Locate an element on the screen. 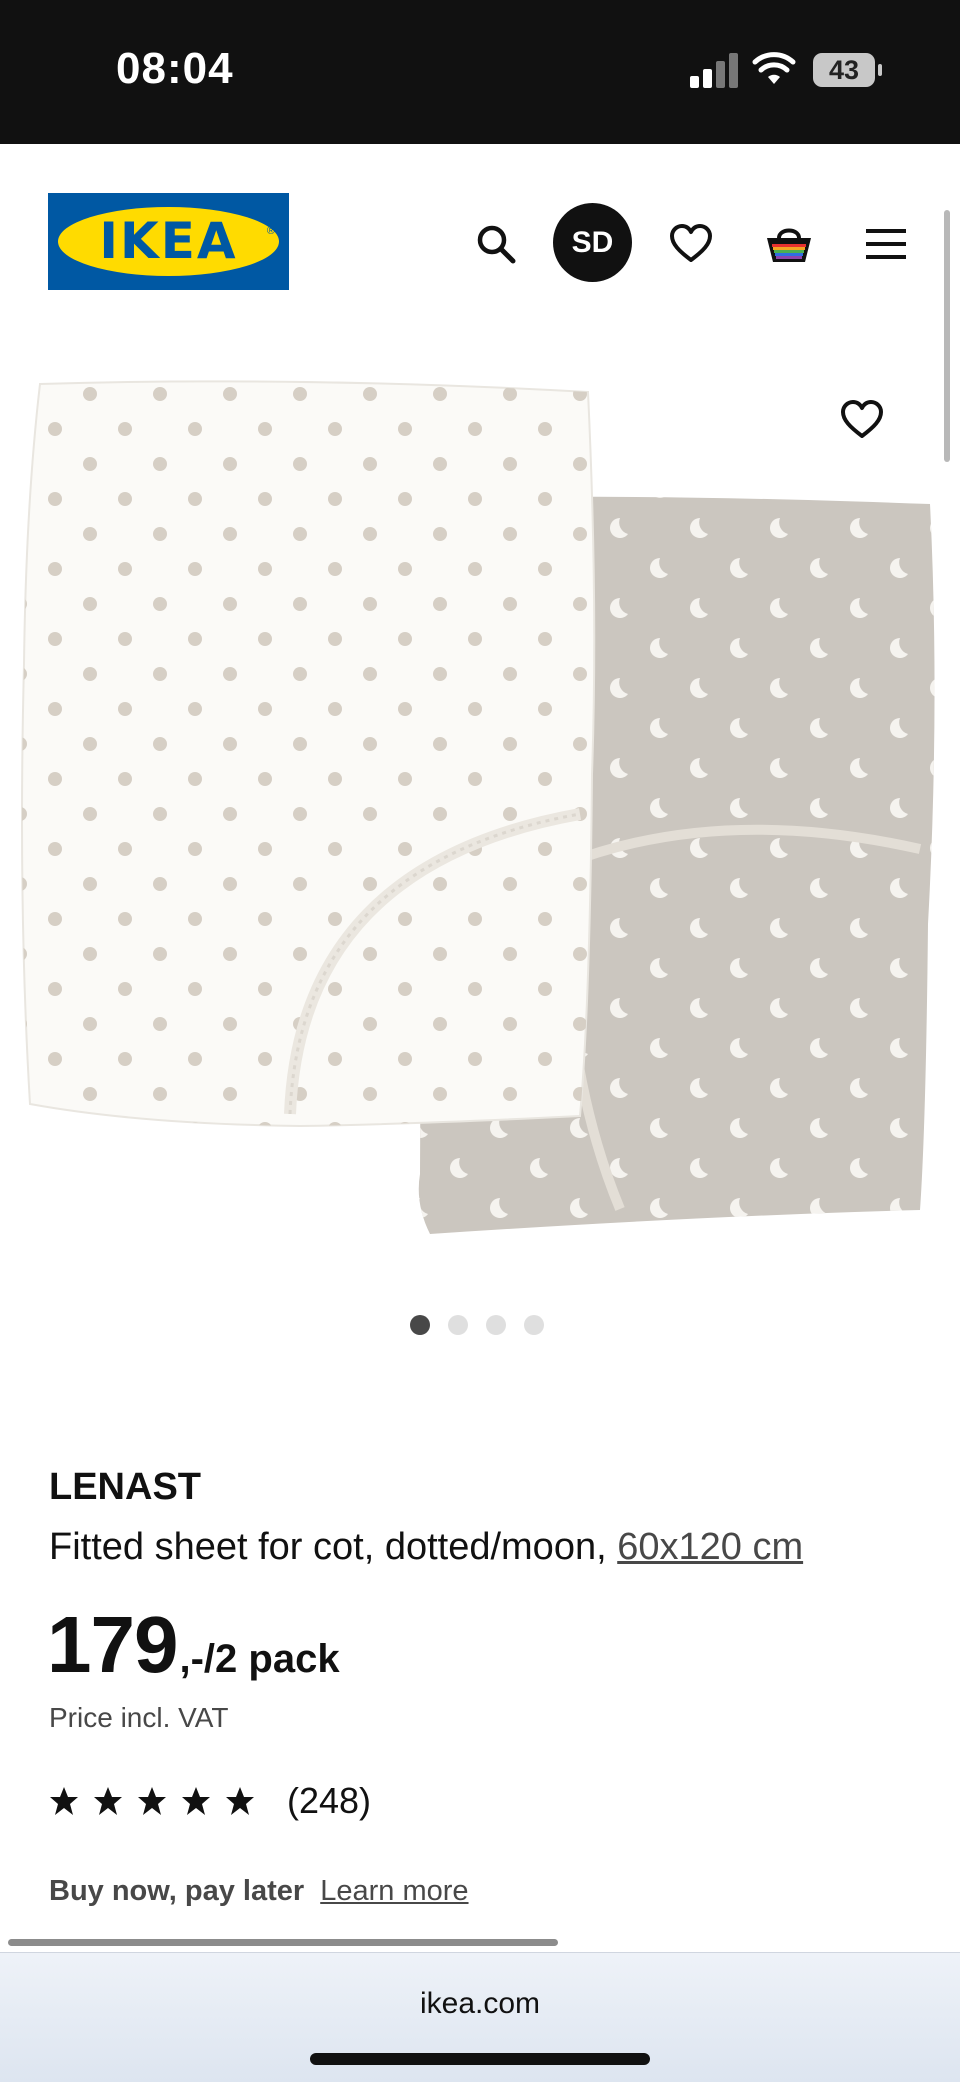 This screenshot has width=960, height=2082. shopping-bag-icon is located at coordinates (789, 245).